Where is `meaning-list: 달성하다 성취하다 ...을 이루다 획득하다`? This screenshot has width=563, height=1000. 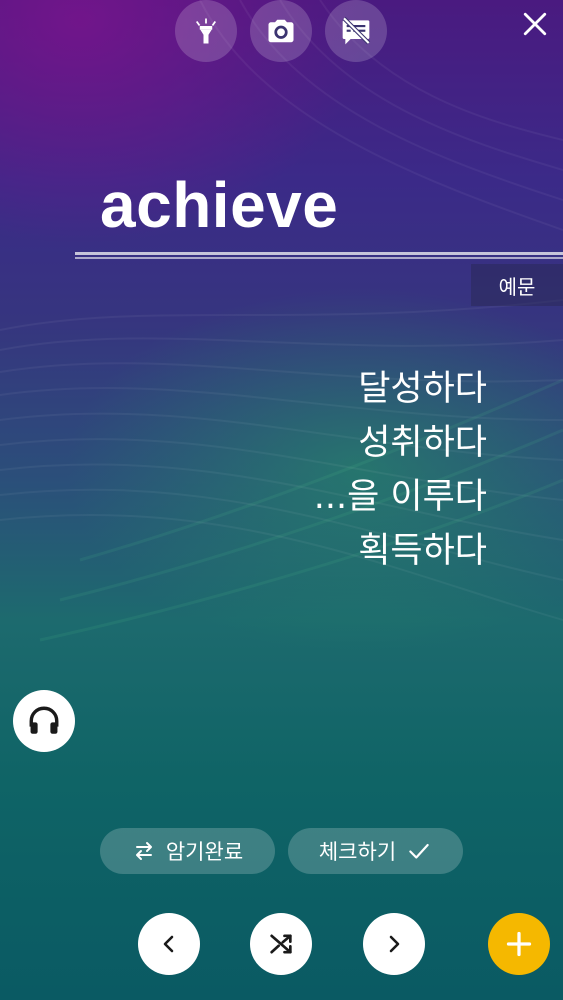 meaning-list: 달성하다 성취하다 ...을 이루다 획득하다 is located at coordinates (400, 470).